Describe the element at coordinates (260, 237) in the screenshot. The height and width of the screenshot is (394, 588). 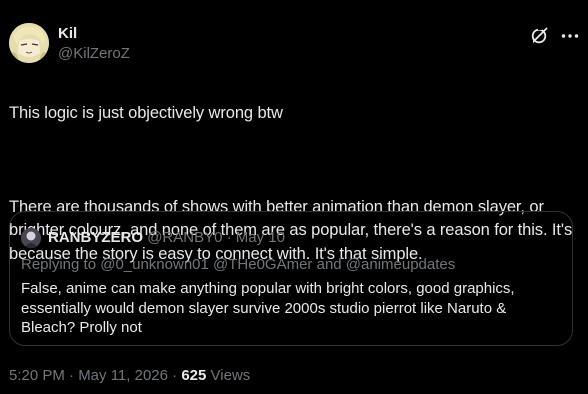
I see `quoted-date: May 10` at that location.